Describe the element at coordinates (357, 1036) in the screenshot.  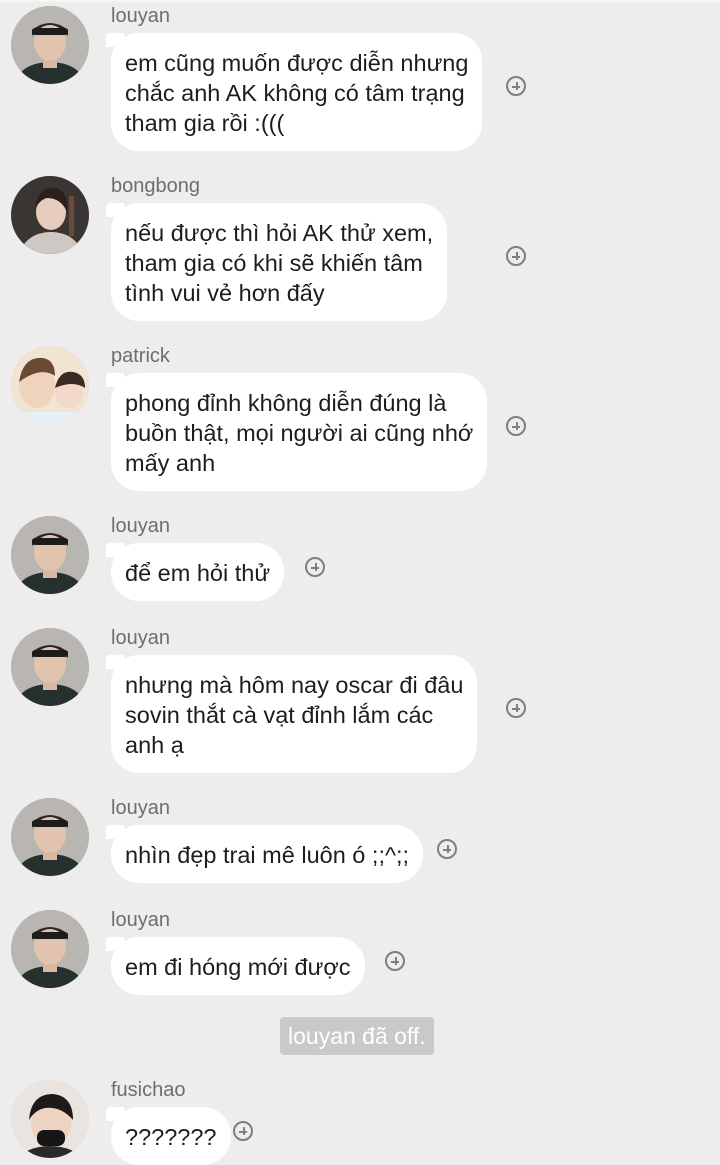
I see `system-notice: louyan đã off.` at that location.